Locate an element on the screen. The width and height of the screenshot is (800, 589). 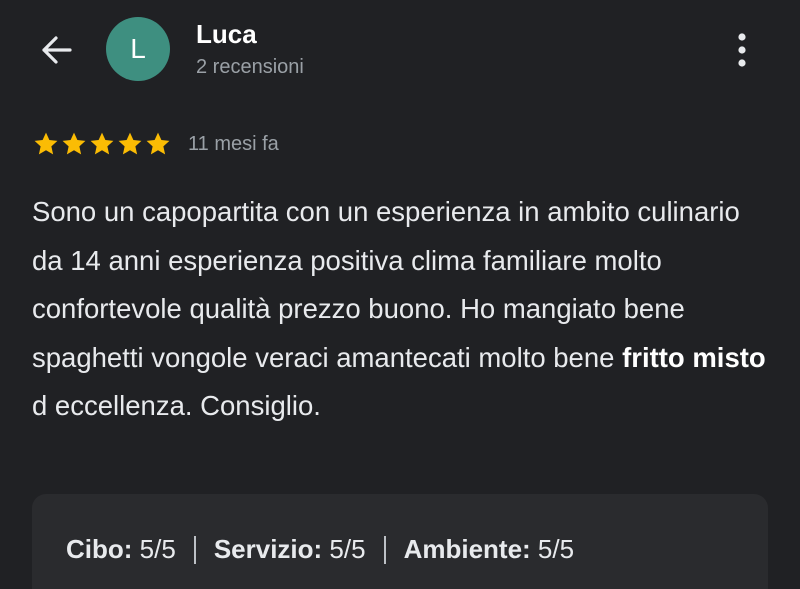
score-food: Cibo: 5/5 is located at coordinates (121, 549).